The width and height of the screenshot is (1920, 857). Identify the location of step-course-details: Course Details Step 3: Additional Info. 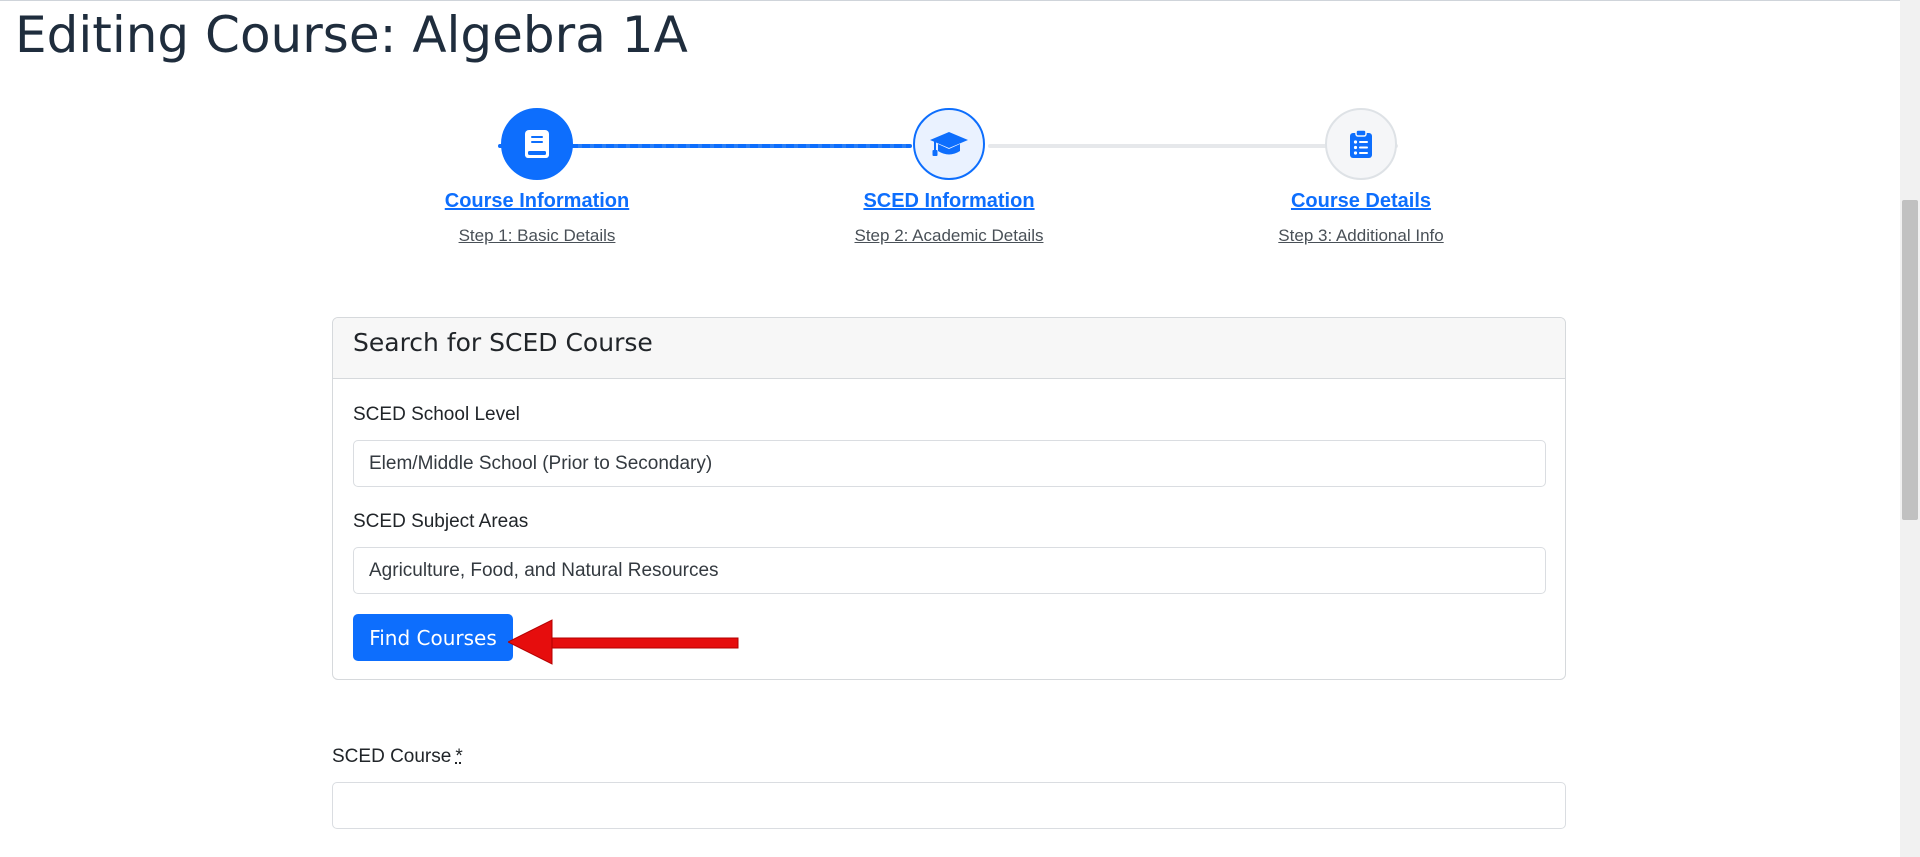
(1361, 177).